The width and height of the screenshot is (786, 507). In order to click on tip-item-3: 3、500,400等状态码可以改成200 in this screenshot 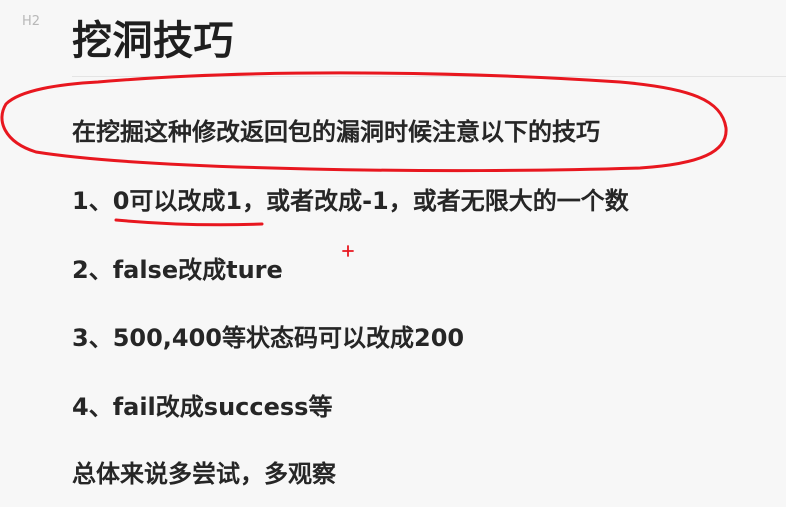, I will do `click(268, 338)`.